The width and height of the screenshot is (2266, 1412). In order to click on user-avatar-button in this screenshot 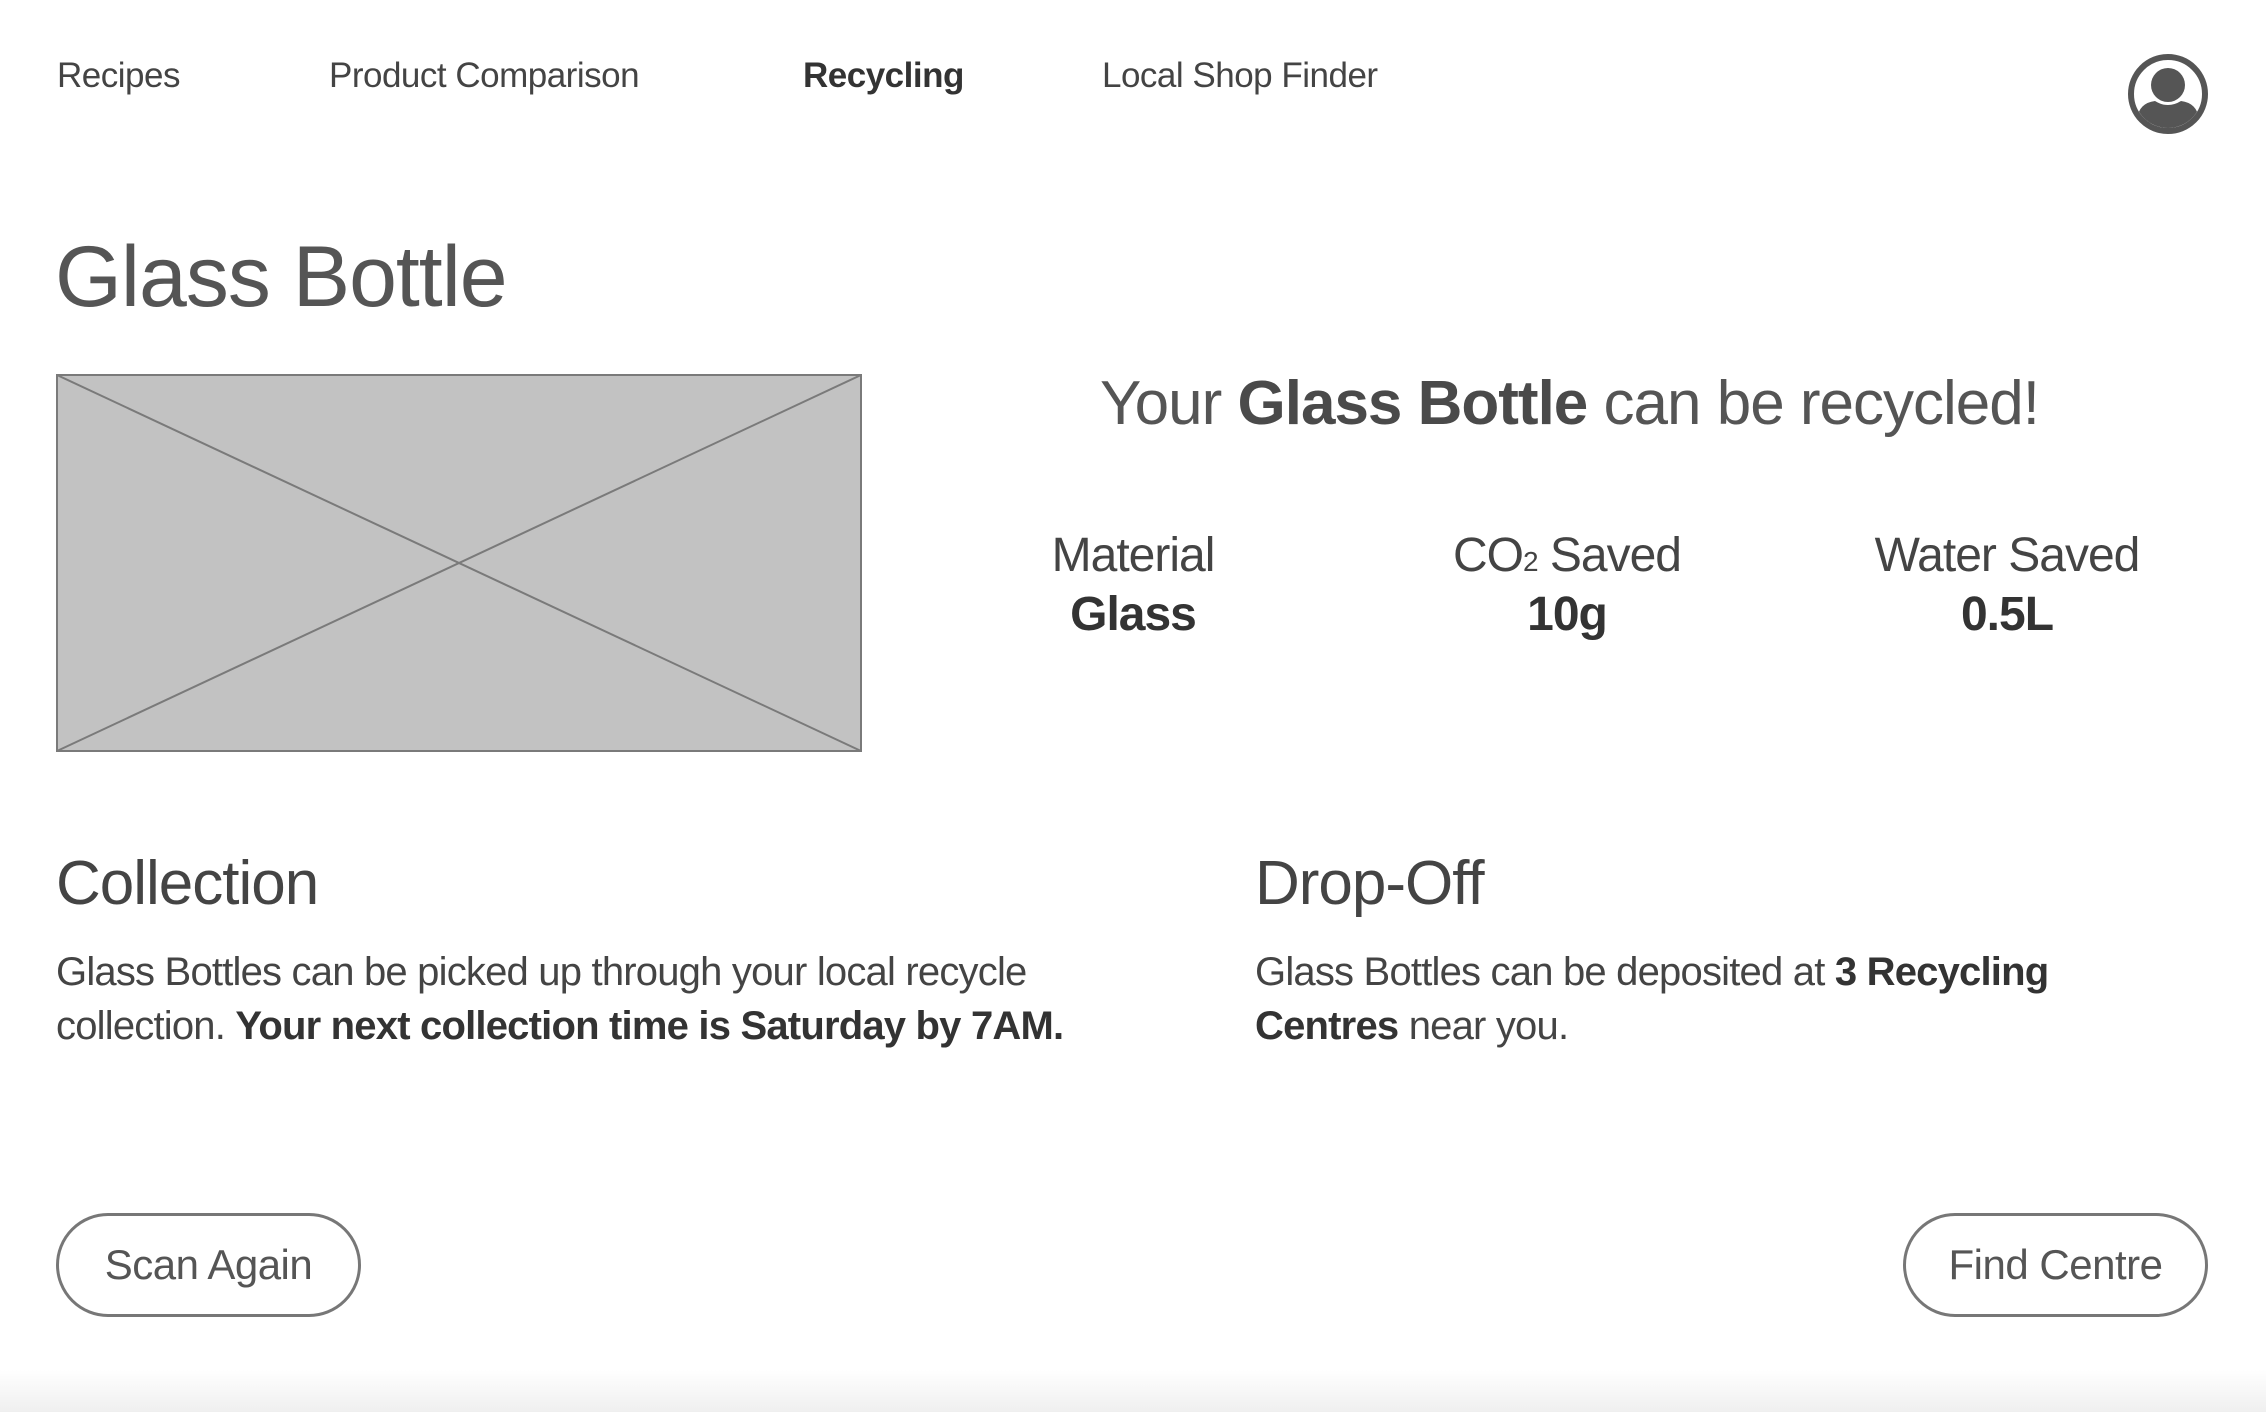, I will do `click(2168, 94)`.